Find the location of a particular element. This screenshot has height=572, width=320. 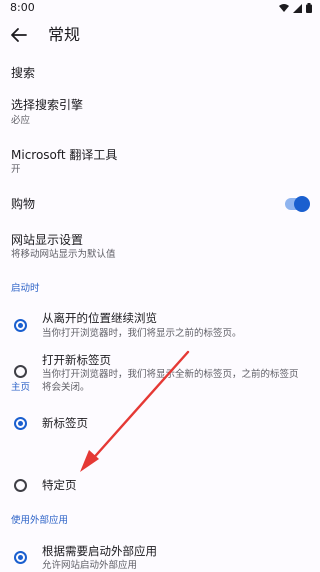

setting-shopping: 购物 is located at coordinates (160, 204).